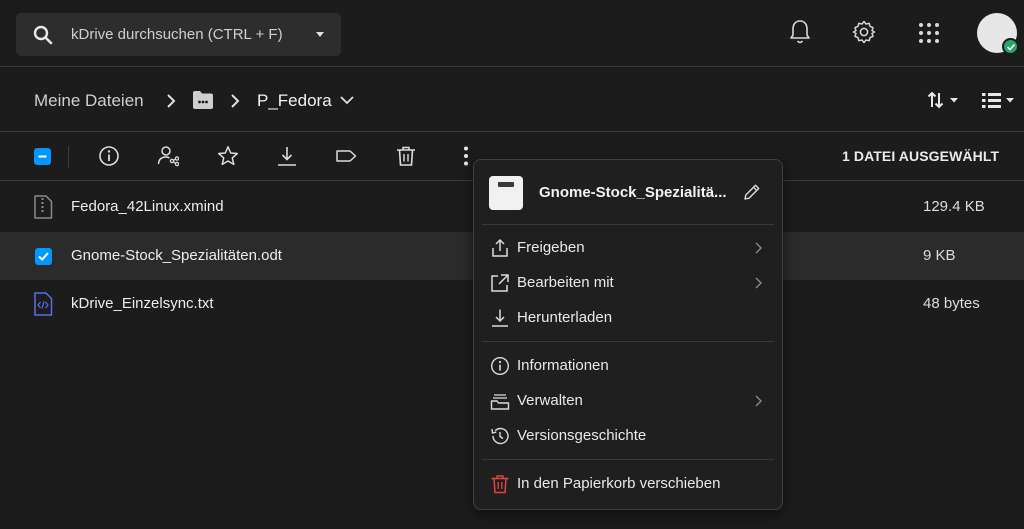  I want to click on star-icon, so click(228, 156).